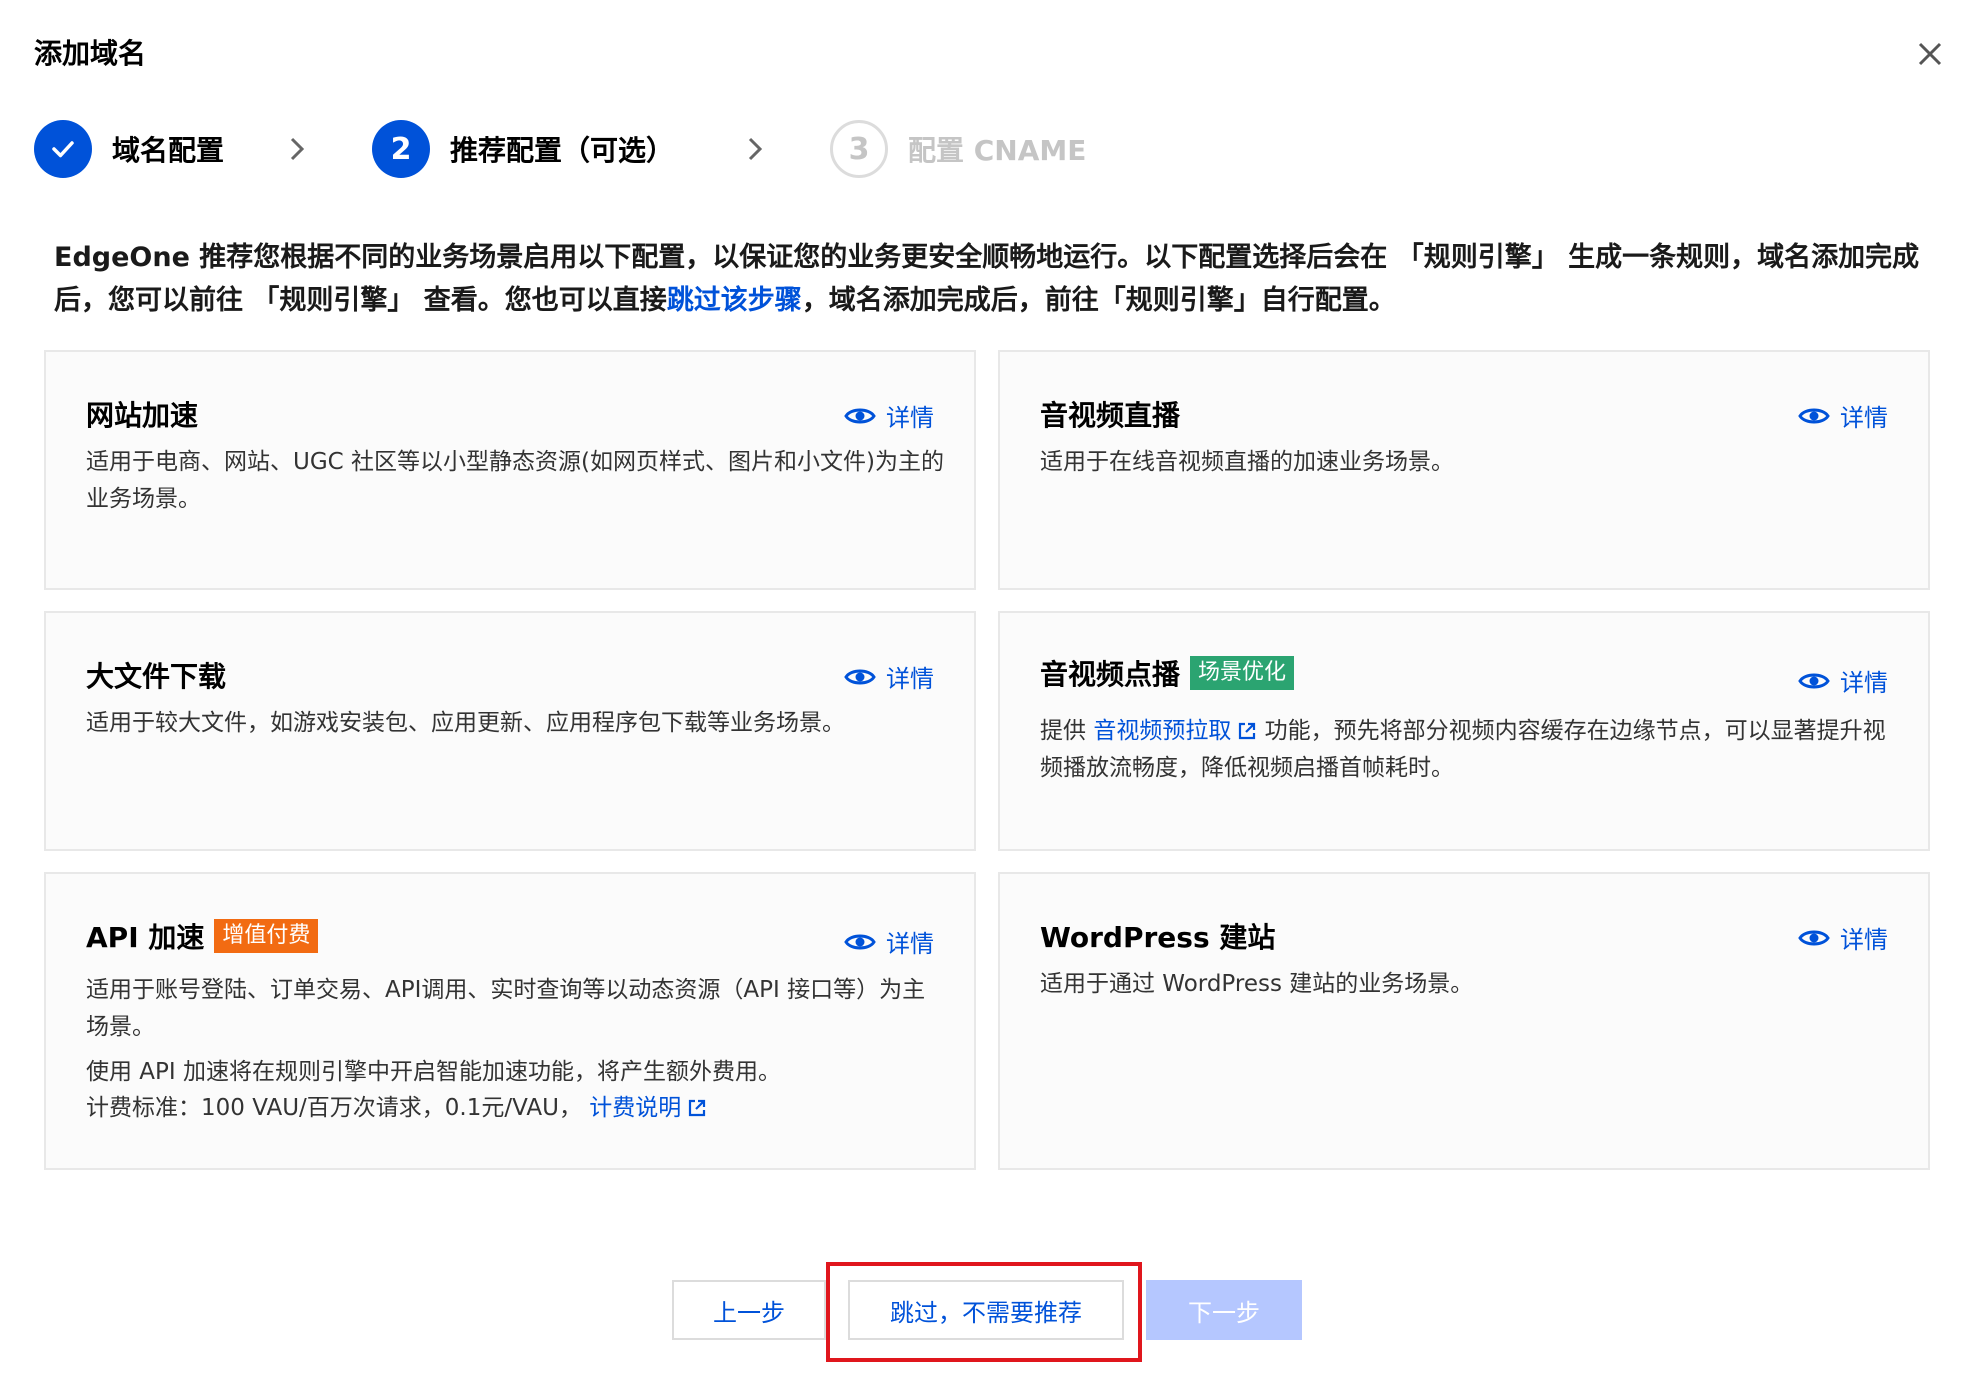  Describe the element at coordinates (434, 1072) in the screenshot. I see `card-note: 使用 API 加速将在规则引擎中开启智能加速功能，将产生额外费用。` at that location.